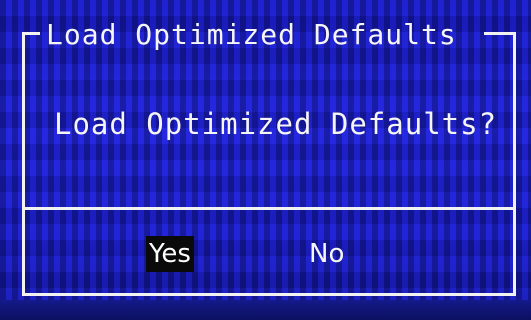 Image resolution: width=531 pixels, height=320 pixels. I want to click on screen-bottom-edge, so click(265, 310).